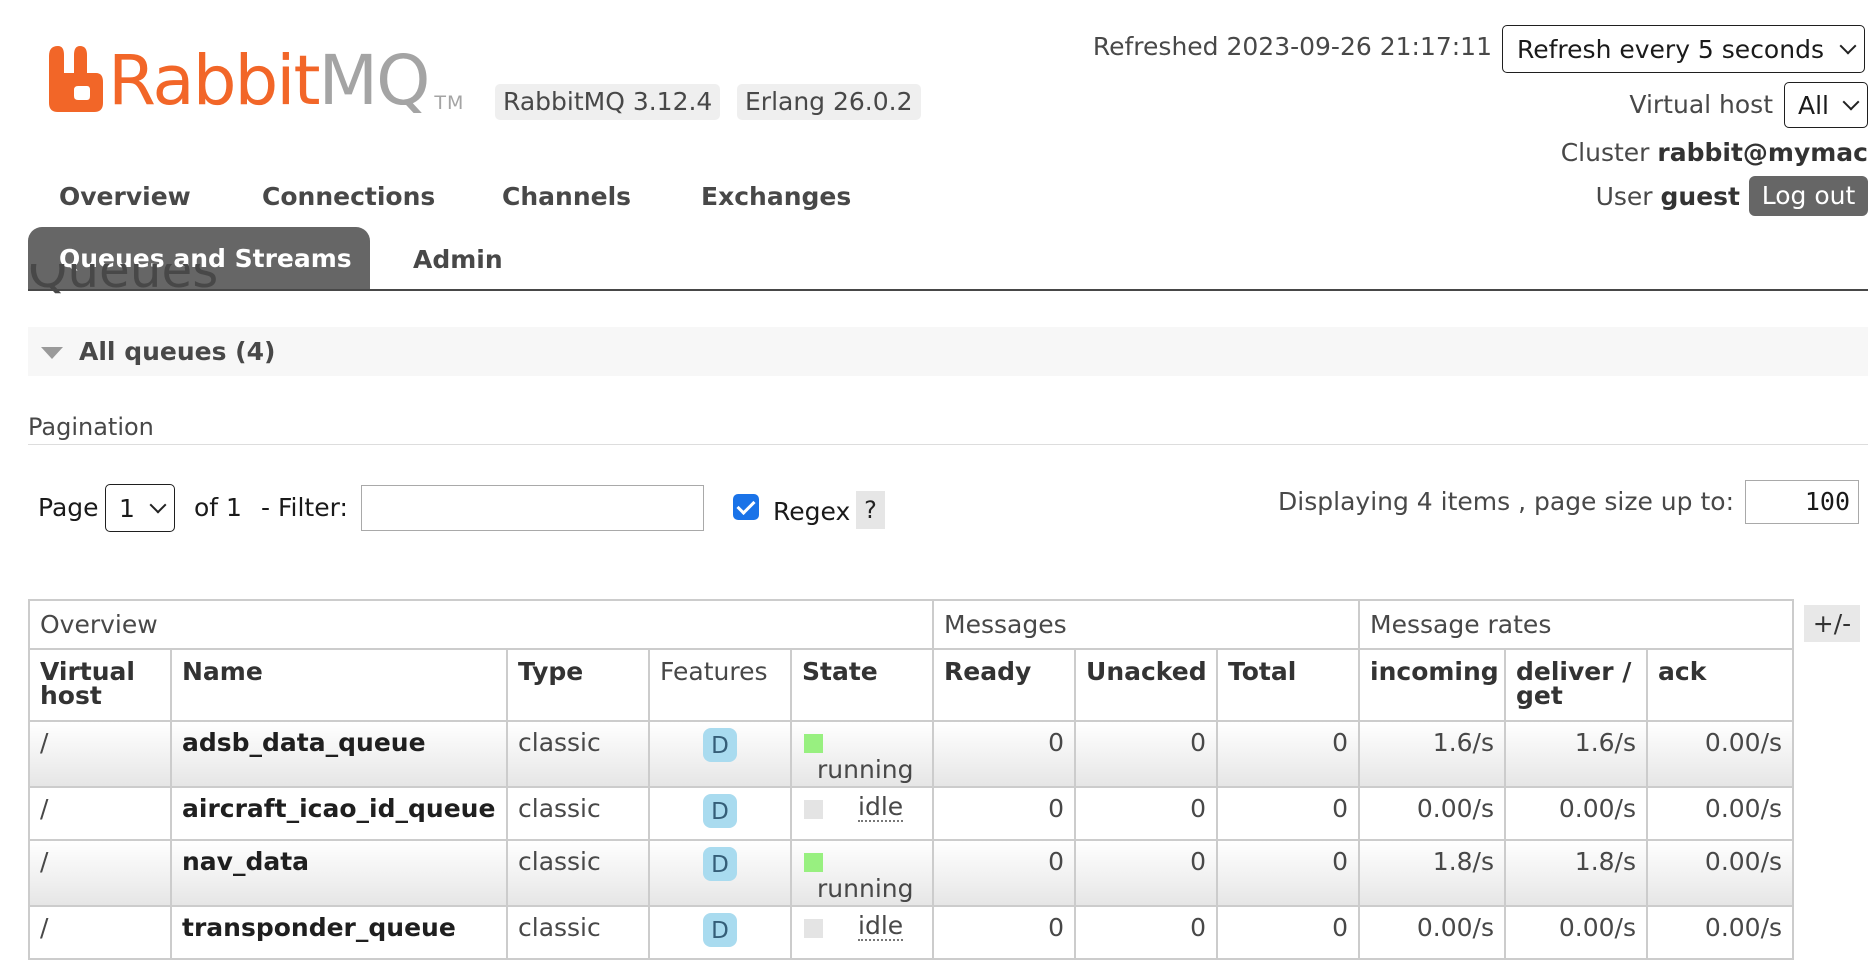 The height and width of the screenshot is (980, 1876). Describe the element at coordinates (813, 928) in the screenshot. I see `state-idle-indicator-icon` at that location.